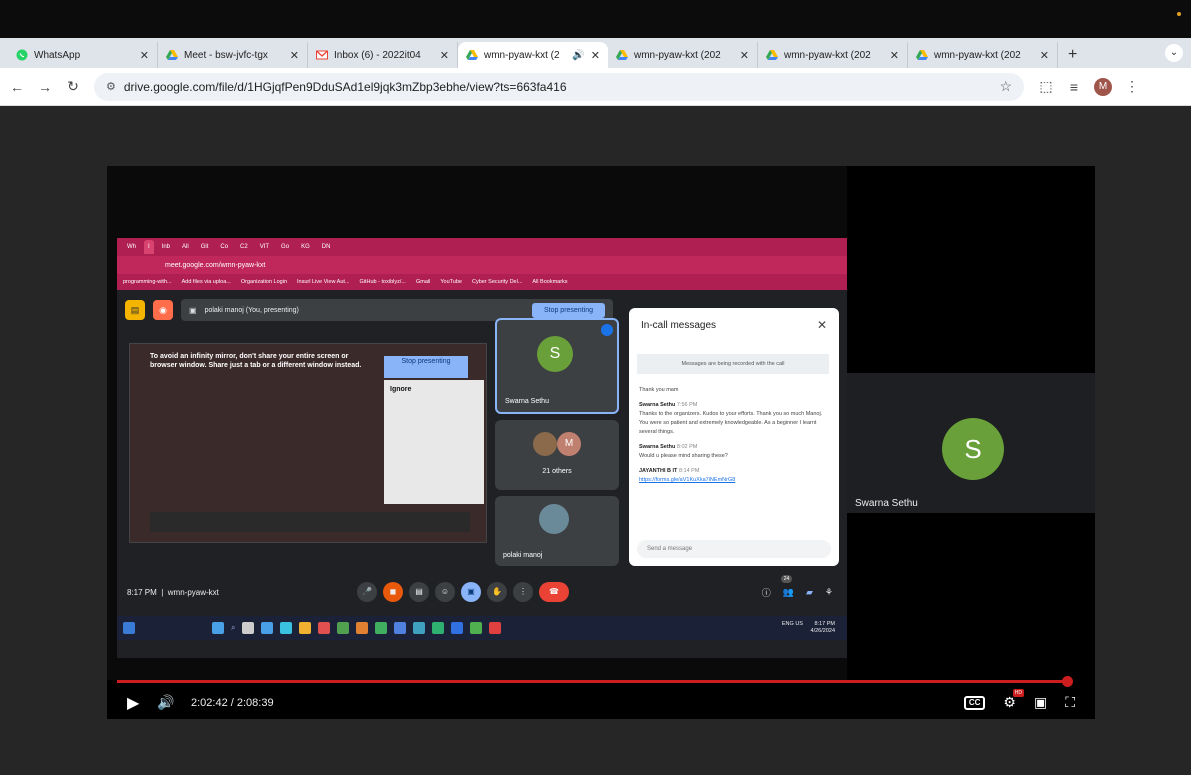 Image resolution: width=1191 pixels, height=775 pixels. Describe the element at coordinates (595, 681) in the screenshot. I see `progress-bar` at that location.